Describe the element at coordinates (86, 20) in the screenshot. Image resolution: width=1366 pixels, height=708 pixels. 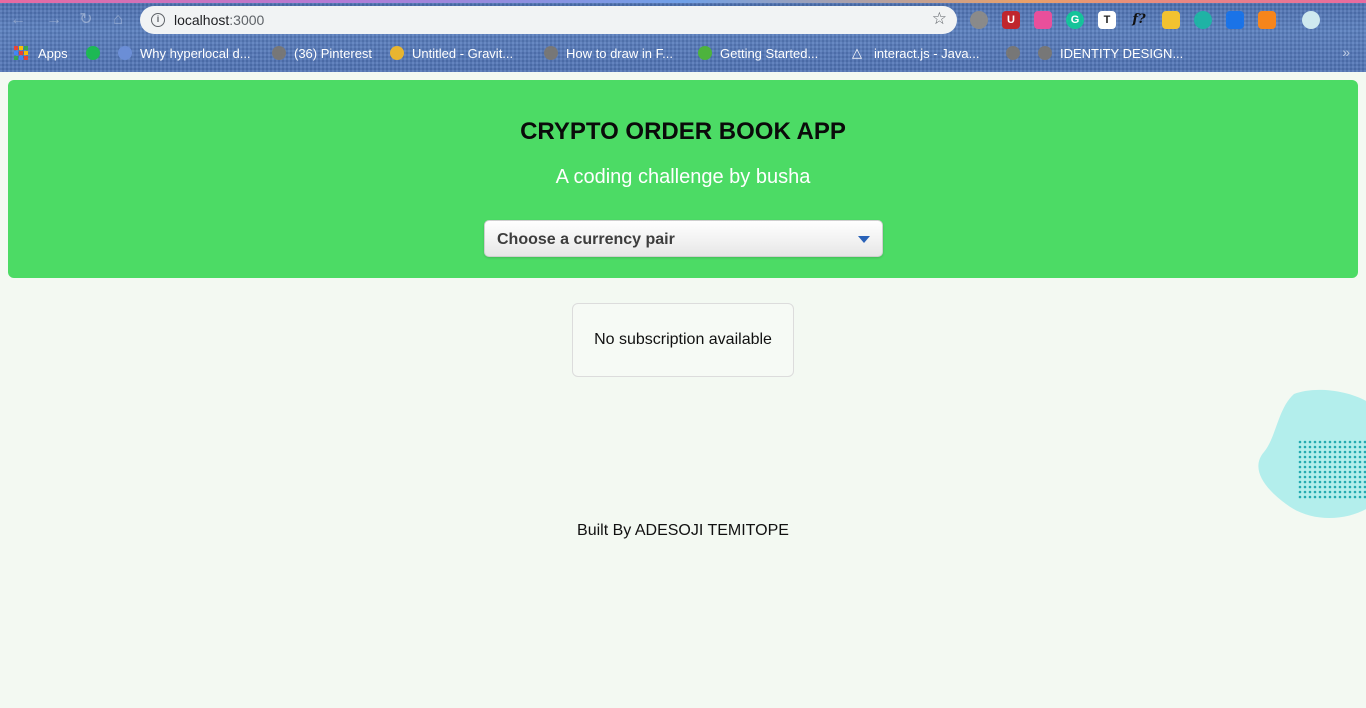
I see `reload-icon: ↻` at that location.